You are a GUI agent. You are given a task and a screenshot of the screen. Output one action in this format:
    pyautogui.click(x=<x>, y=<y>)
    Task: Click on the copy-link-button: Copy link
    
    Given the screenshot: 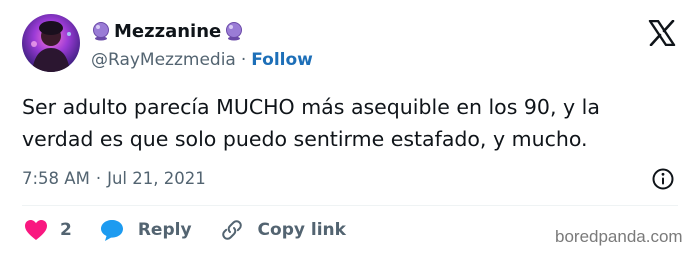 What is the action you would take?
    pyautogui.click(x=283, y=230)
    